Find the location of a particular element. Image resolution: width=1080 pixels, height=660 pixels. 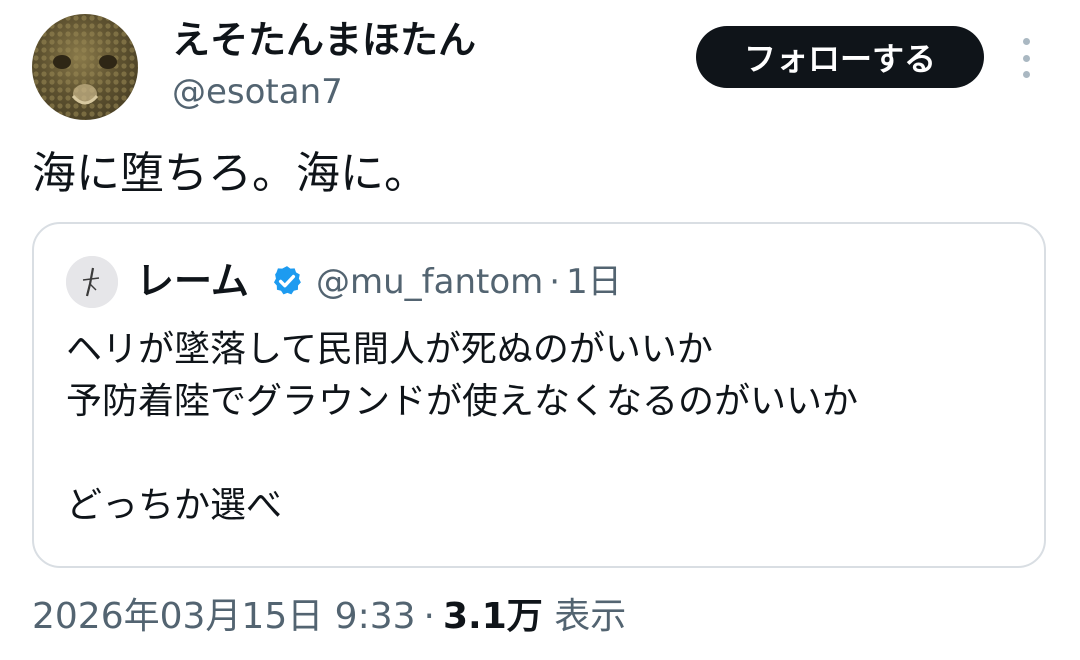

tweet-text: 海に堕ちろ。海に。 is located at coordinates (230, 173).